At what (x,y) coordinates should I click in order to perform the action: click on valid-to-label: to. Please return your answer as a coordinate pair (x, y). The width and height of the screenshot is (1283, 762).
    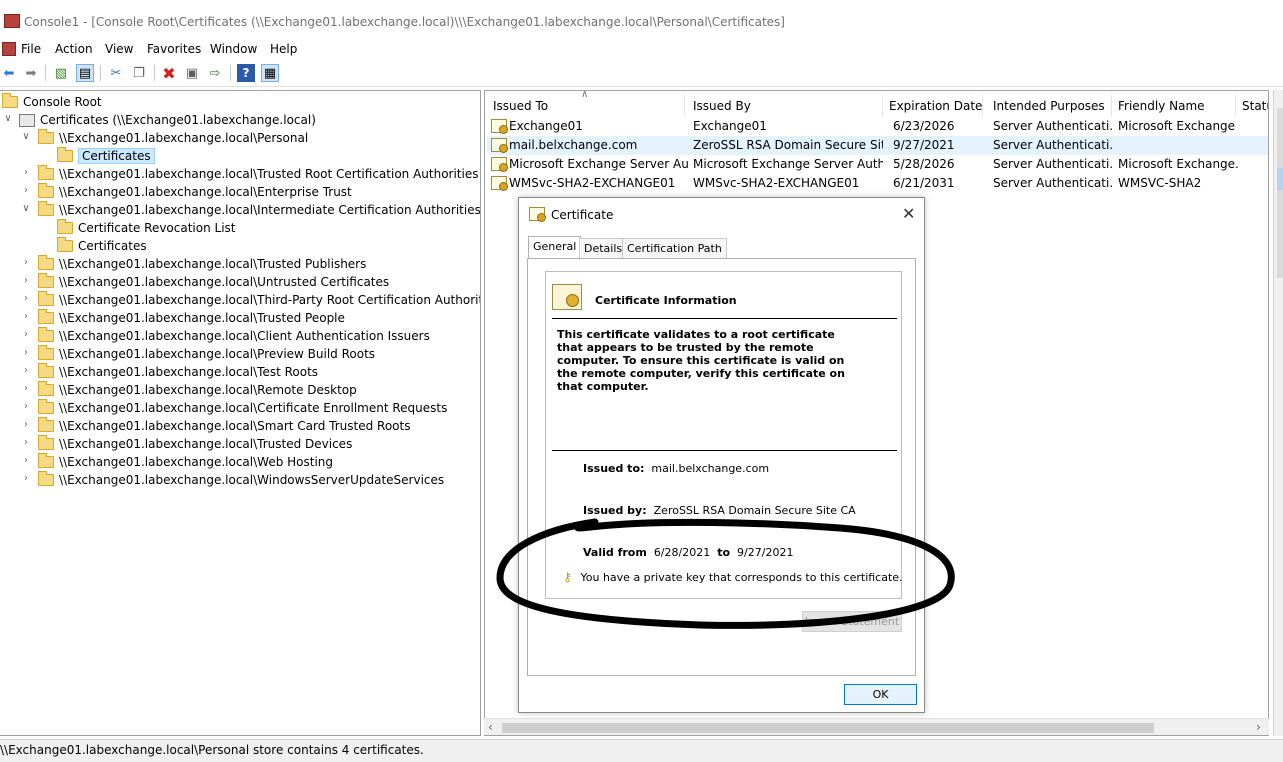
    Looking at the image, I should click on (724, 552).